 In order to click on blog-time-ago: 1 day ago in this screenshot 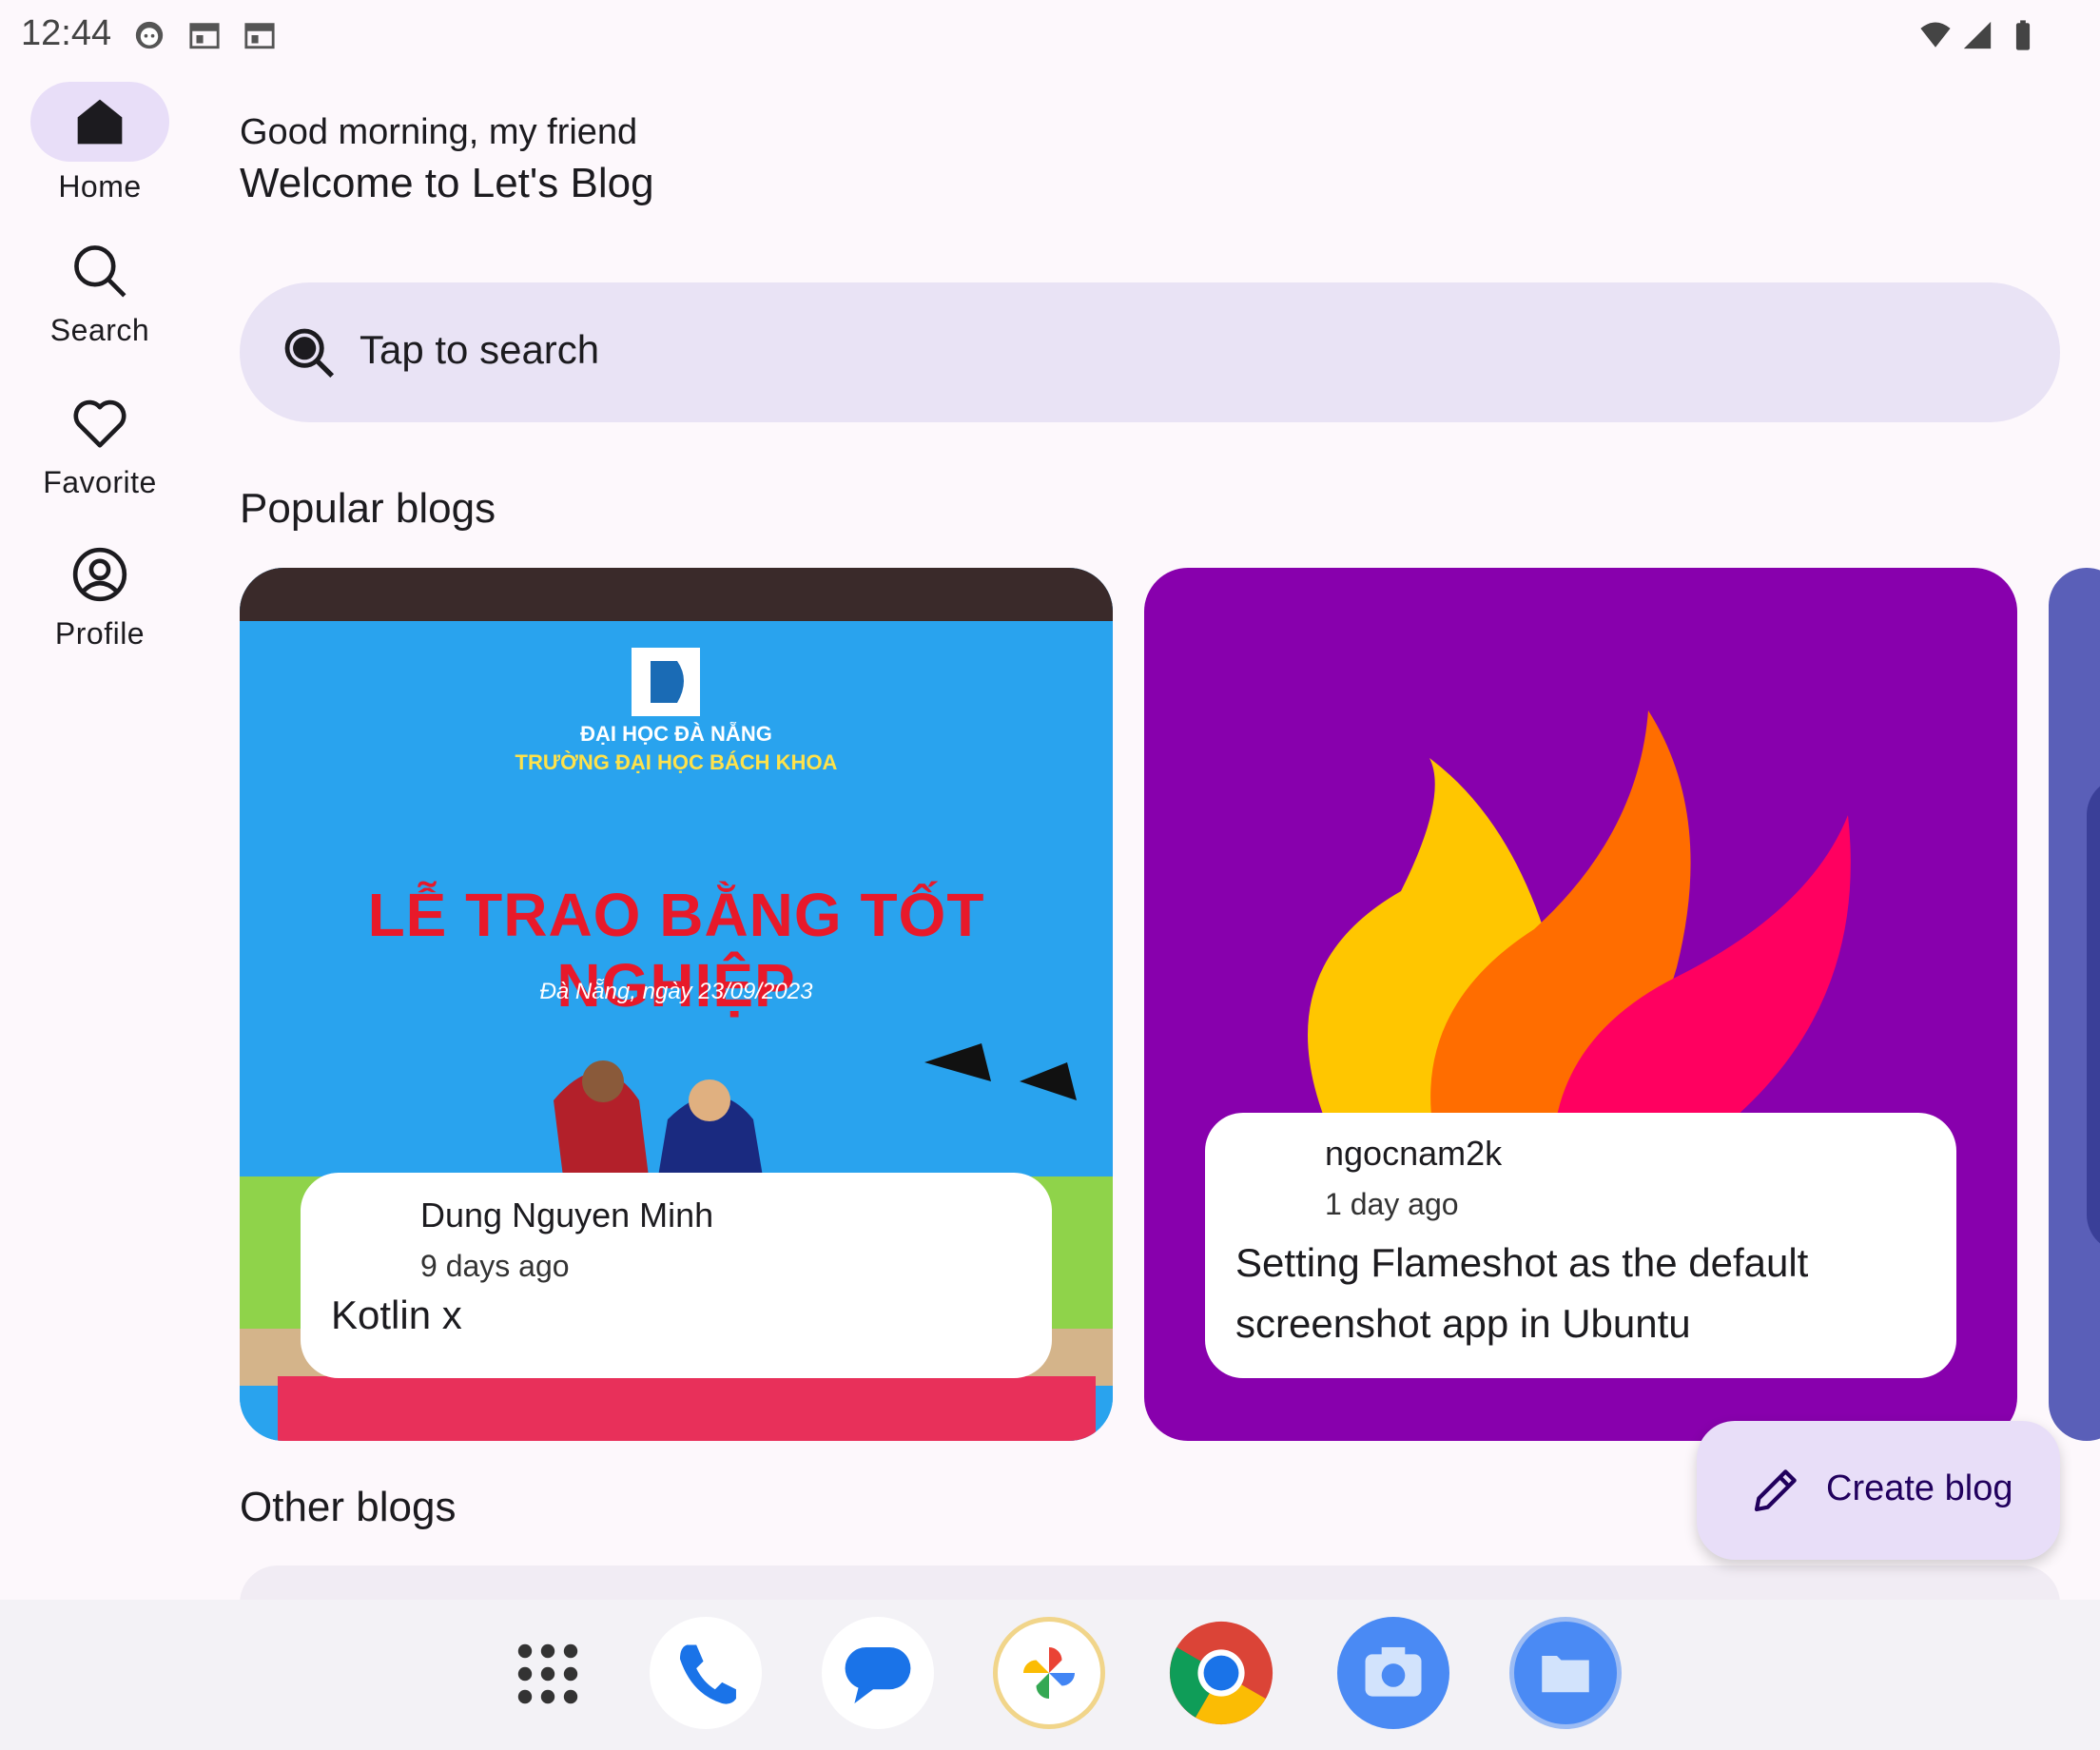, I will do `click(1392, 1204)`.